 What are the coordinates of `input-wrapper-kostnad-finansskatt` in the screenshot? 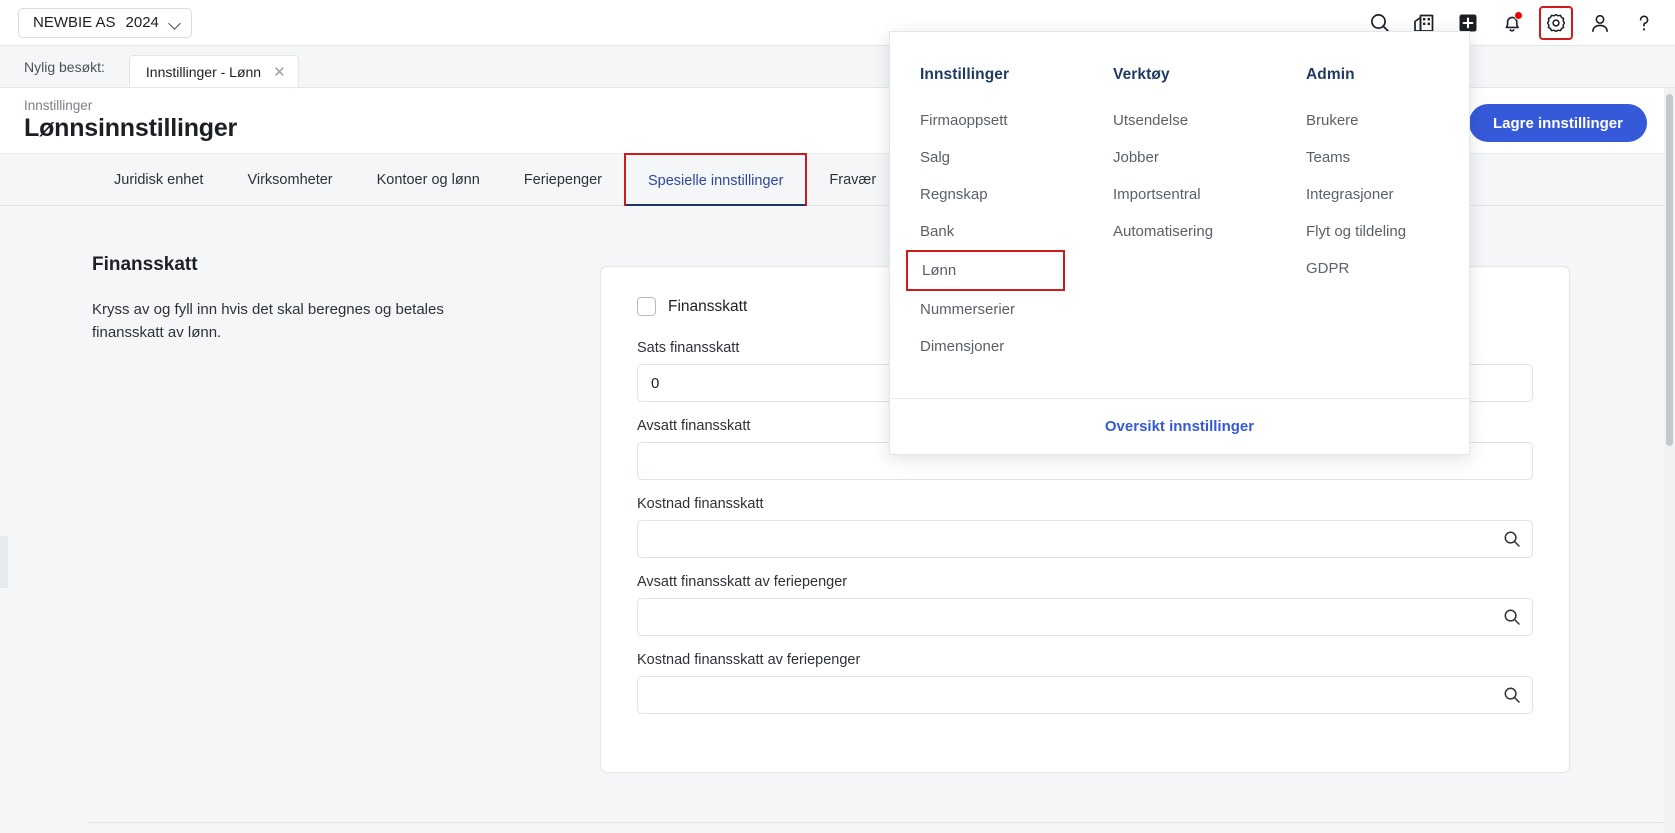 It's located at (1085, 539).